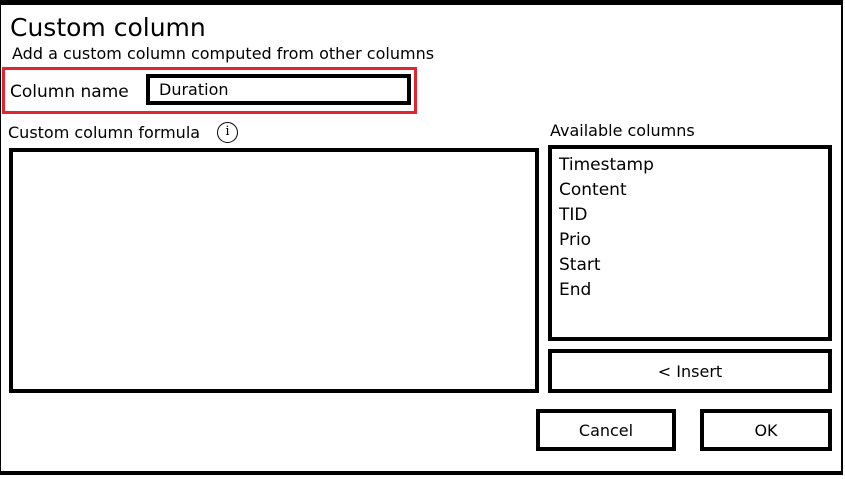 The image size is (845, 479). Describe the element at coordinates (278, 89) in the screenshot. I see `column-name-input` at that location.